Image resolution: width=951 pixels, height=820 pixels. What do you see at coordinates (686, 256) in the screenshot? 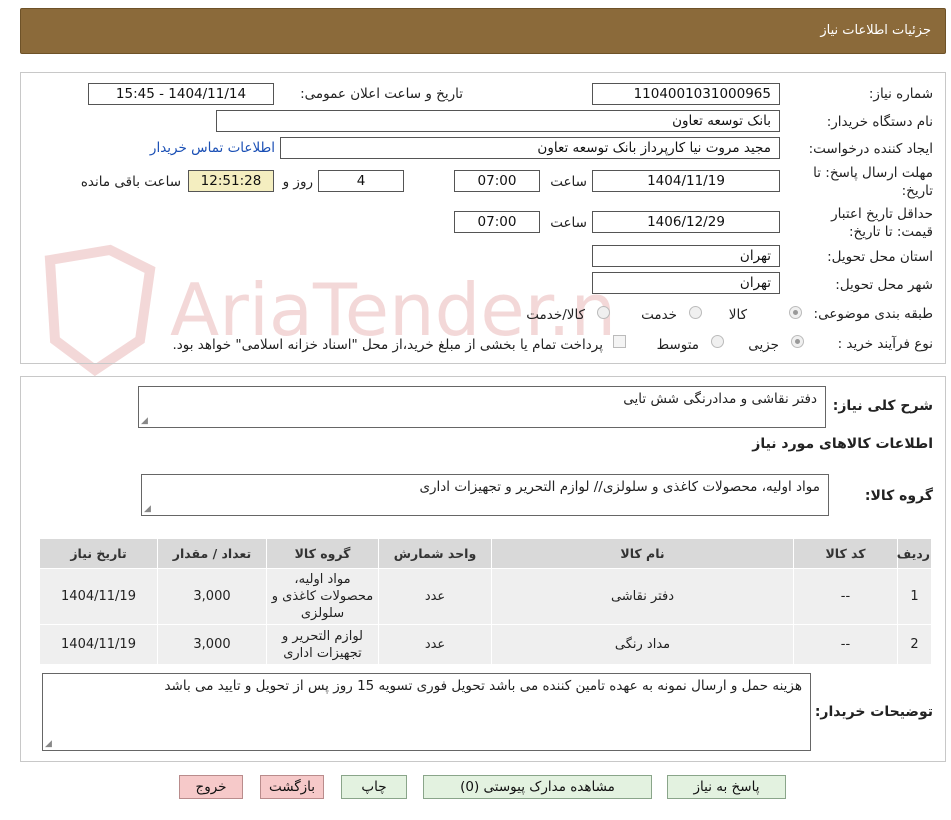
I see `province-field: تهران` at bounding box center [686, 256].